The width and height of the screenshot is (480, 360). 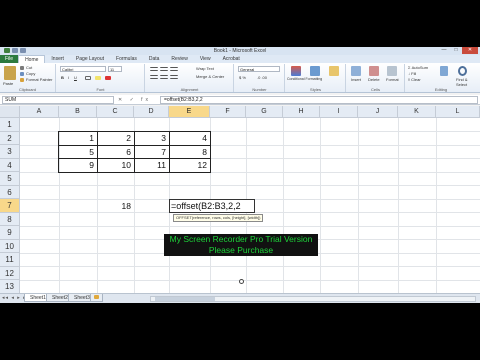 I want to click on row-header-4: 4, so click(x=10, y=165).